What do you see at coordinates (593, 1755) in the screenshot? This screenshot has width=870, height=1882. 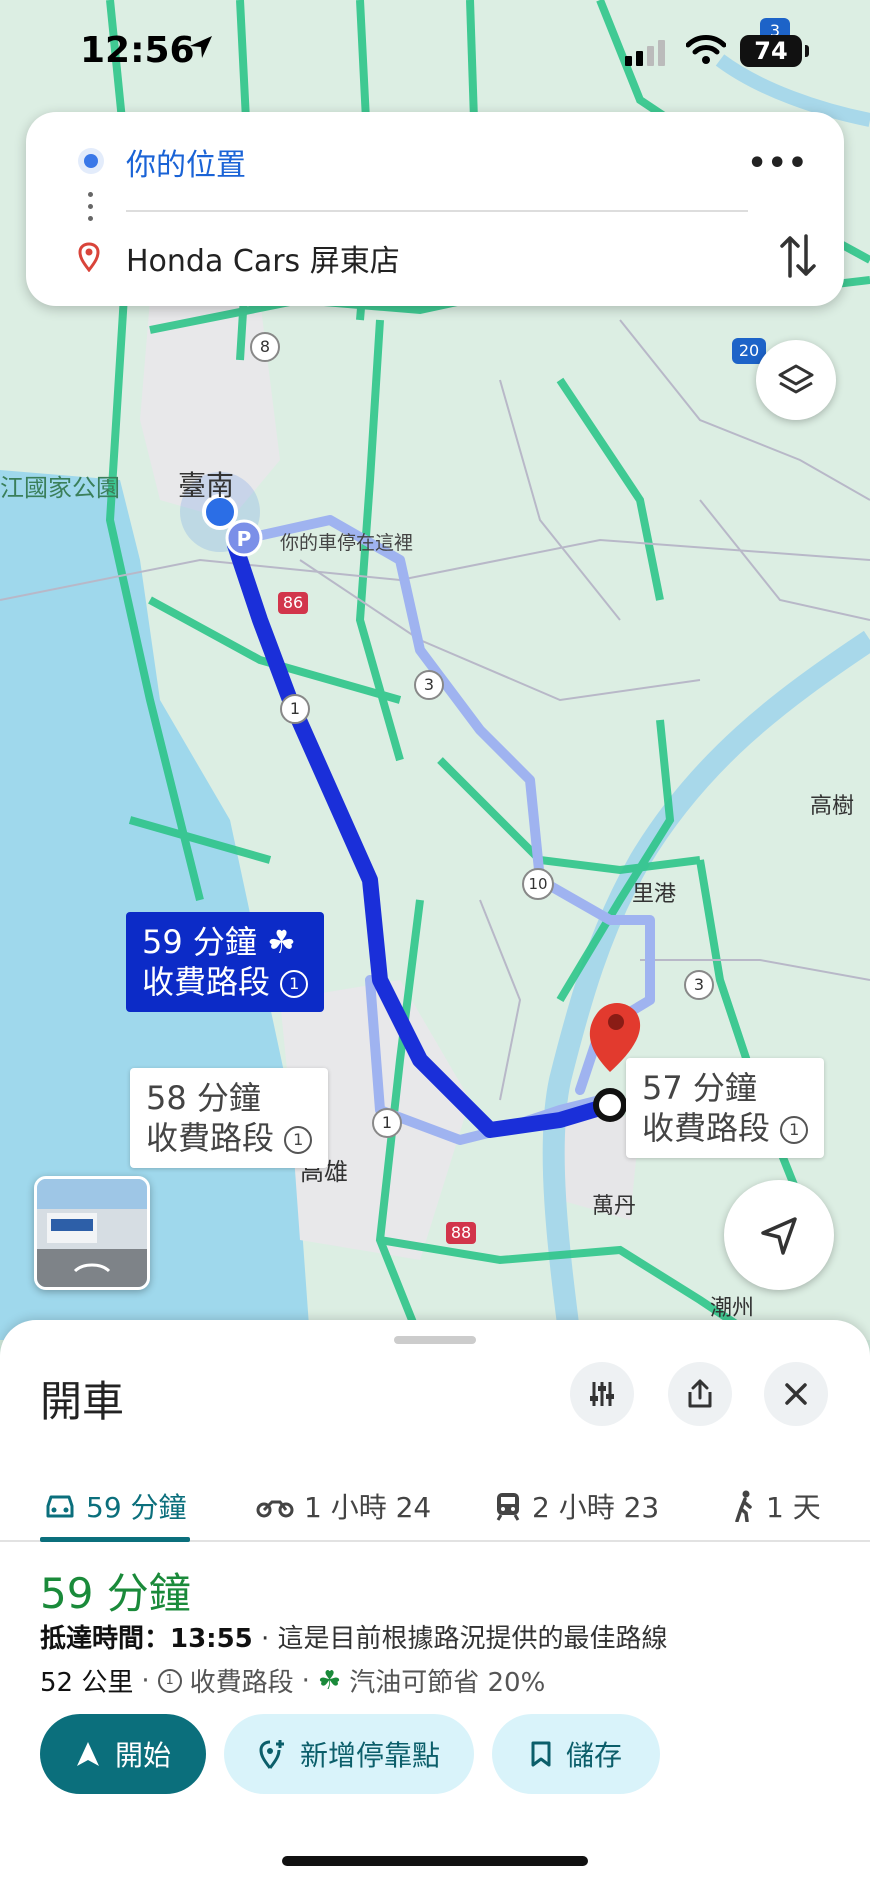 I see `save-label: 儲存` at bounding box center [593, 1755].